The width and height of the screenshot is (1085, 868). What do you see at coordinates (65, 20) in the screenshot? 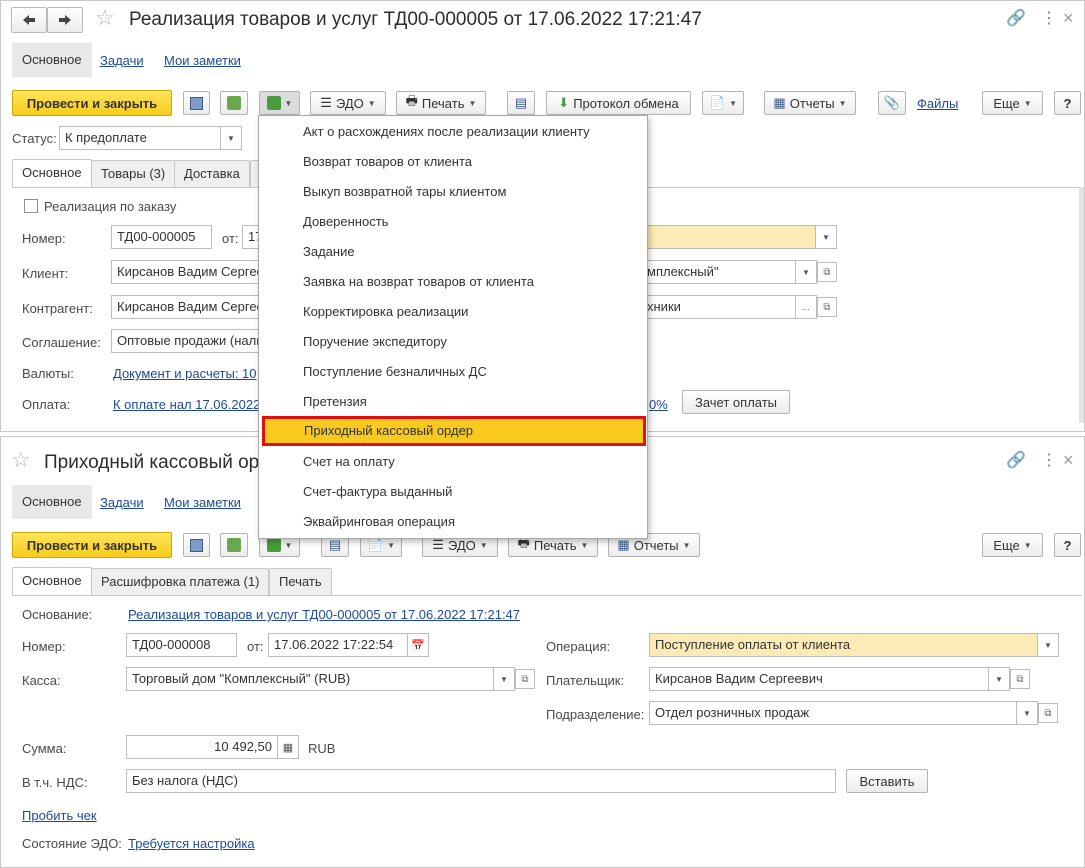
I see `forward-button` at bounding box center [65, 20].